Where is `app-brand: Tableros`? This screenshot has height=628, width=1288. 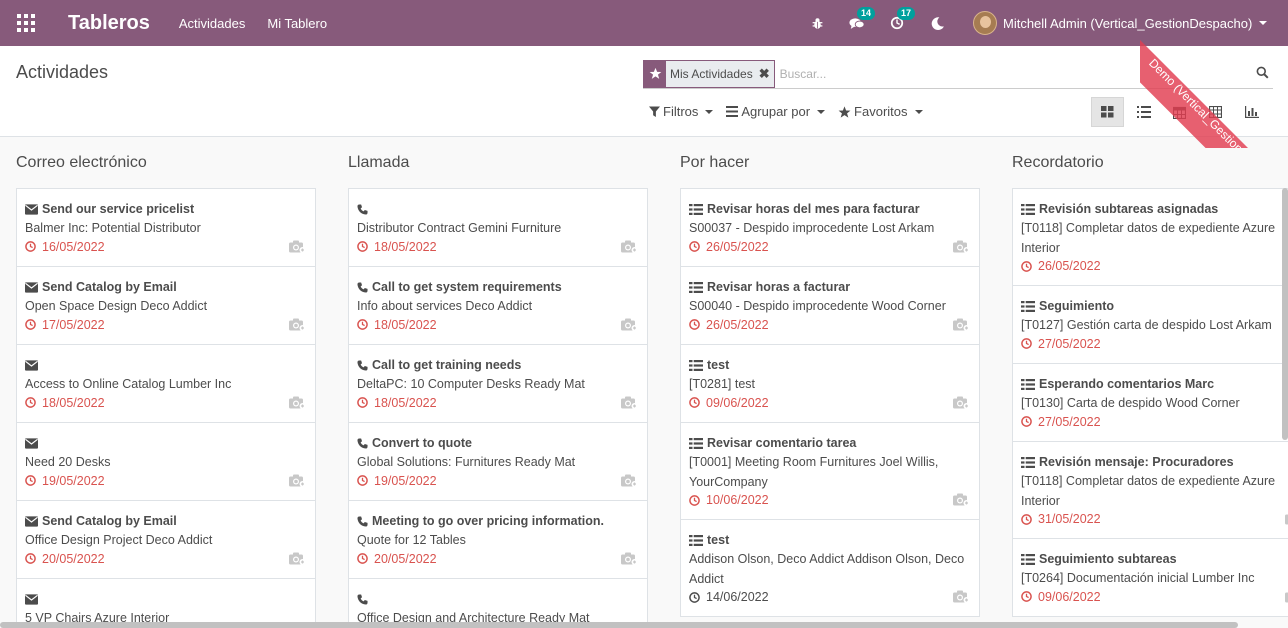
app-brand: Tableros is located at coordinates (109, 23).